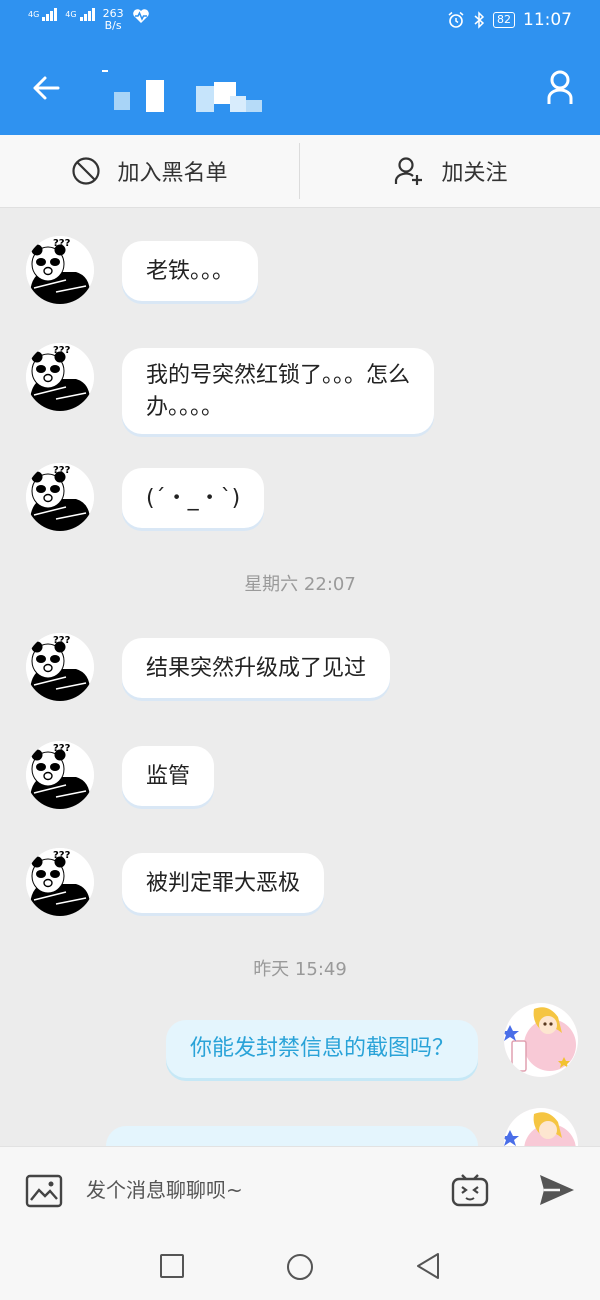 This screenshot has width=600, height=1300. I want to click on message-bubble: 我的号突然红锁了。。。怎么 办。。。。, so click(278, 391).